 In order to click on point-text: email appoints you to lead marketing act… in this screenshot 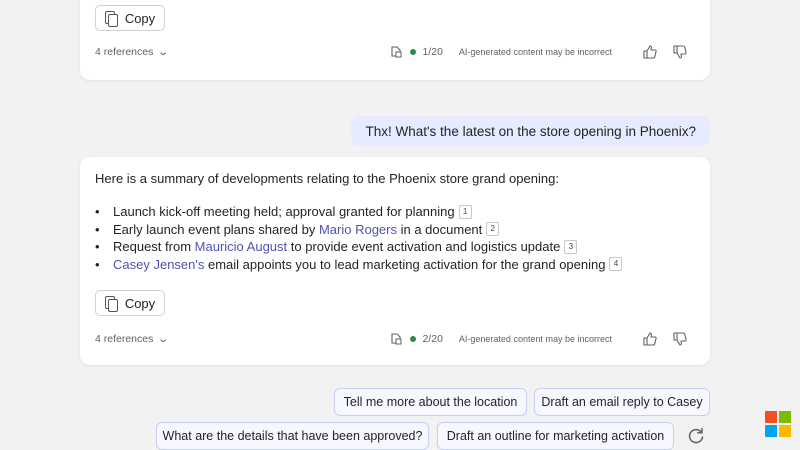, I will do `click(405, 264)`.